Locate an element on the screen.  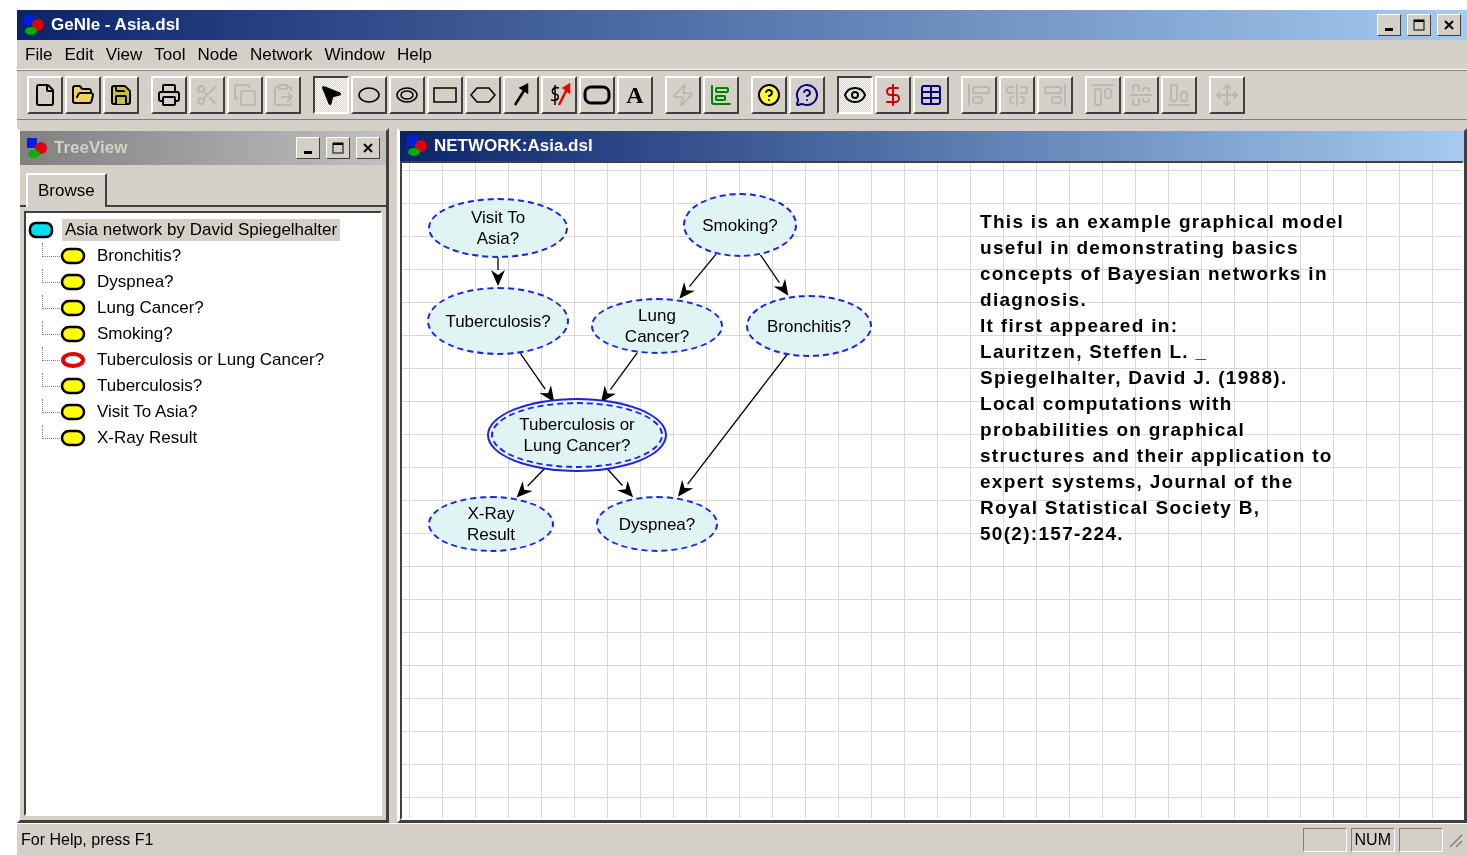
copy-icon is located at coordinates (245, 95).